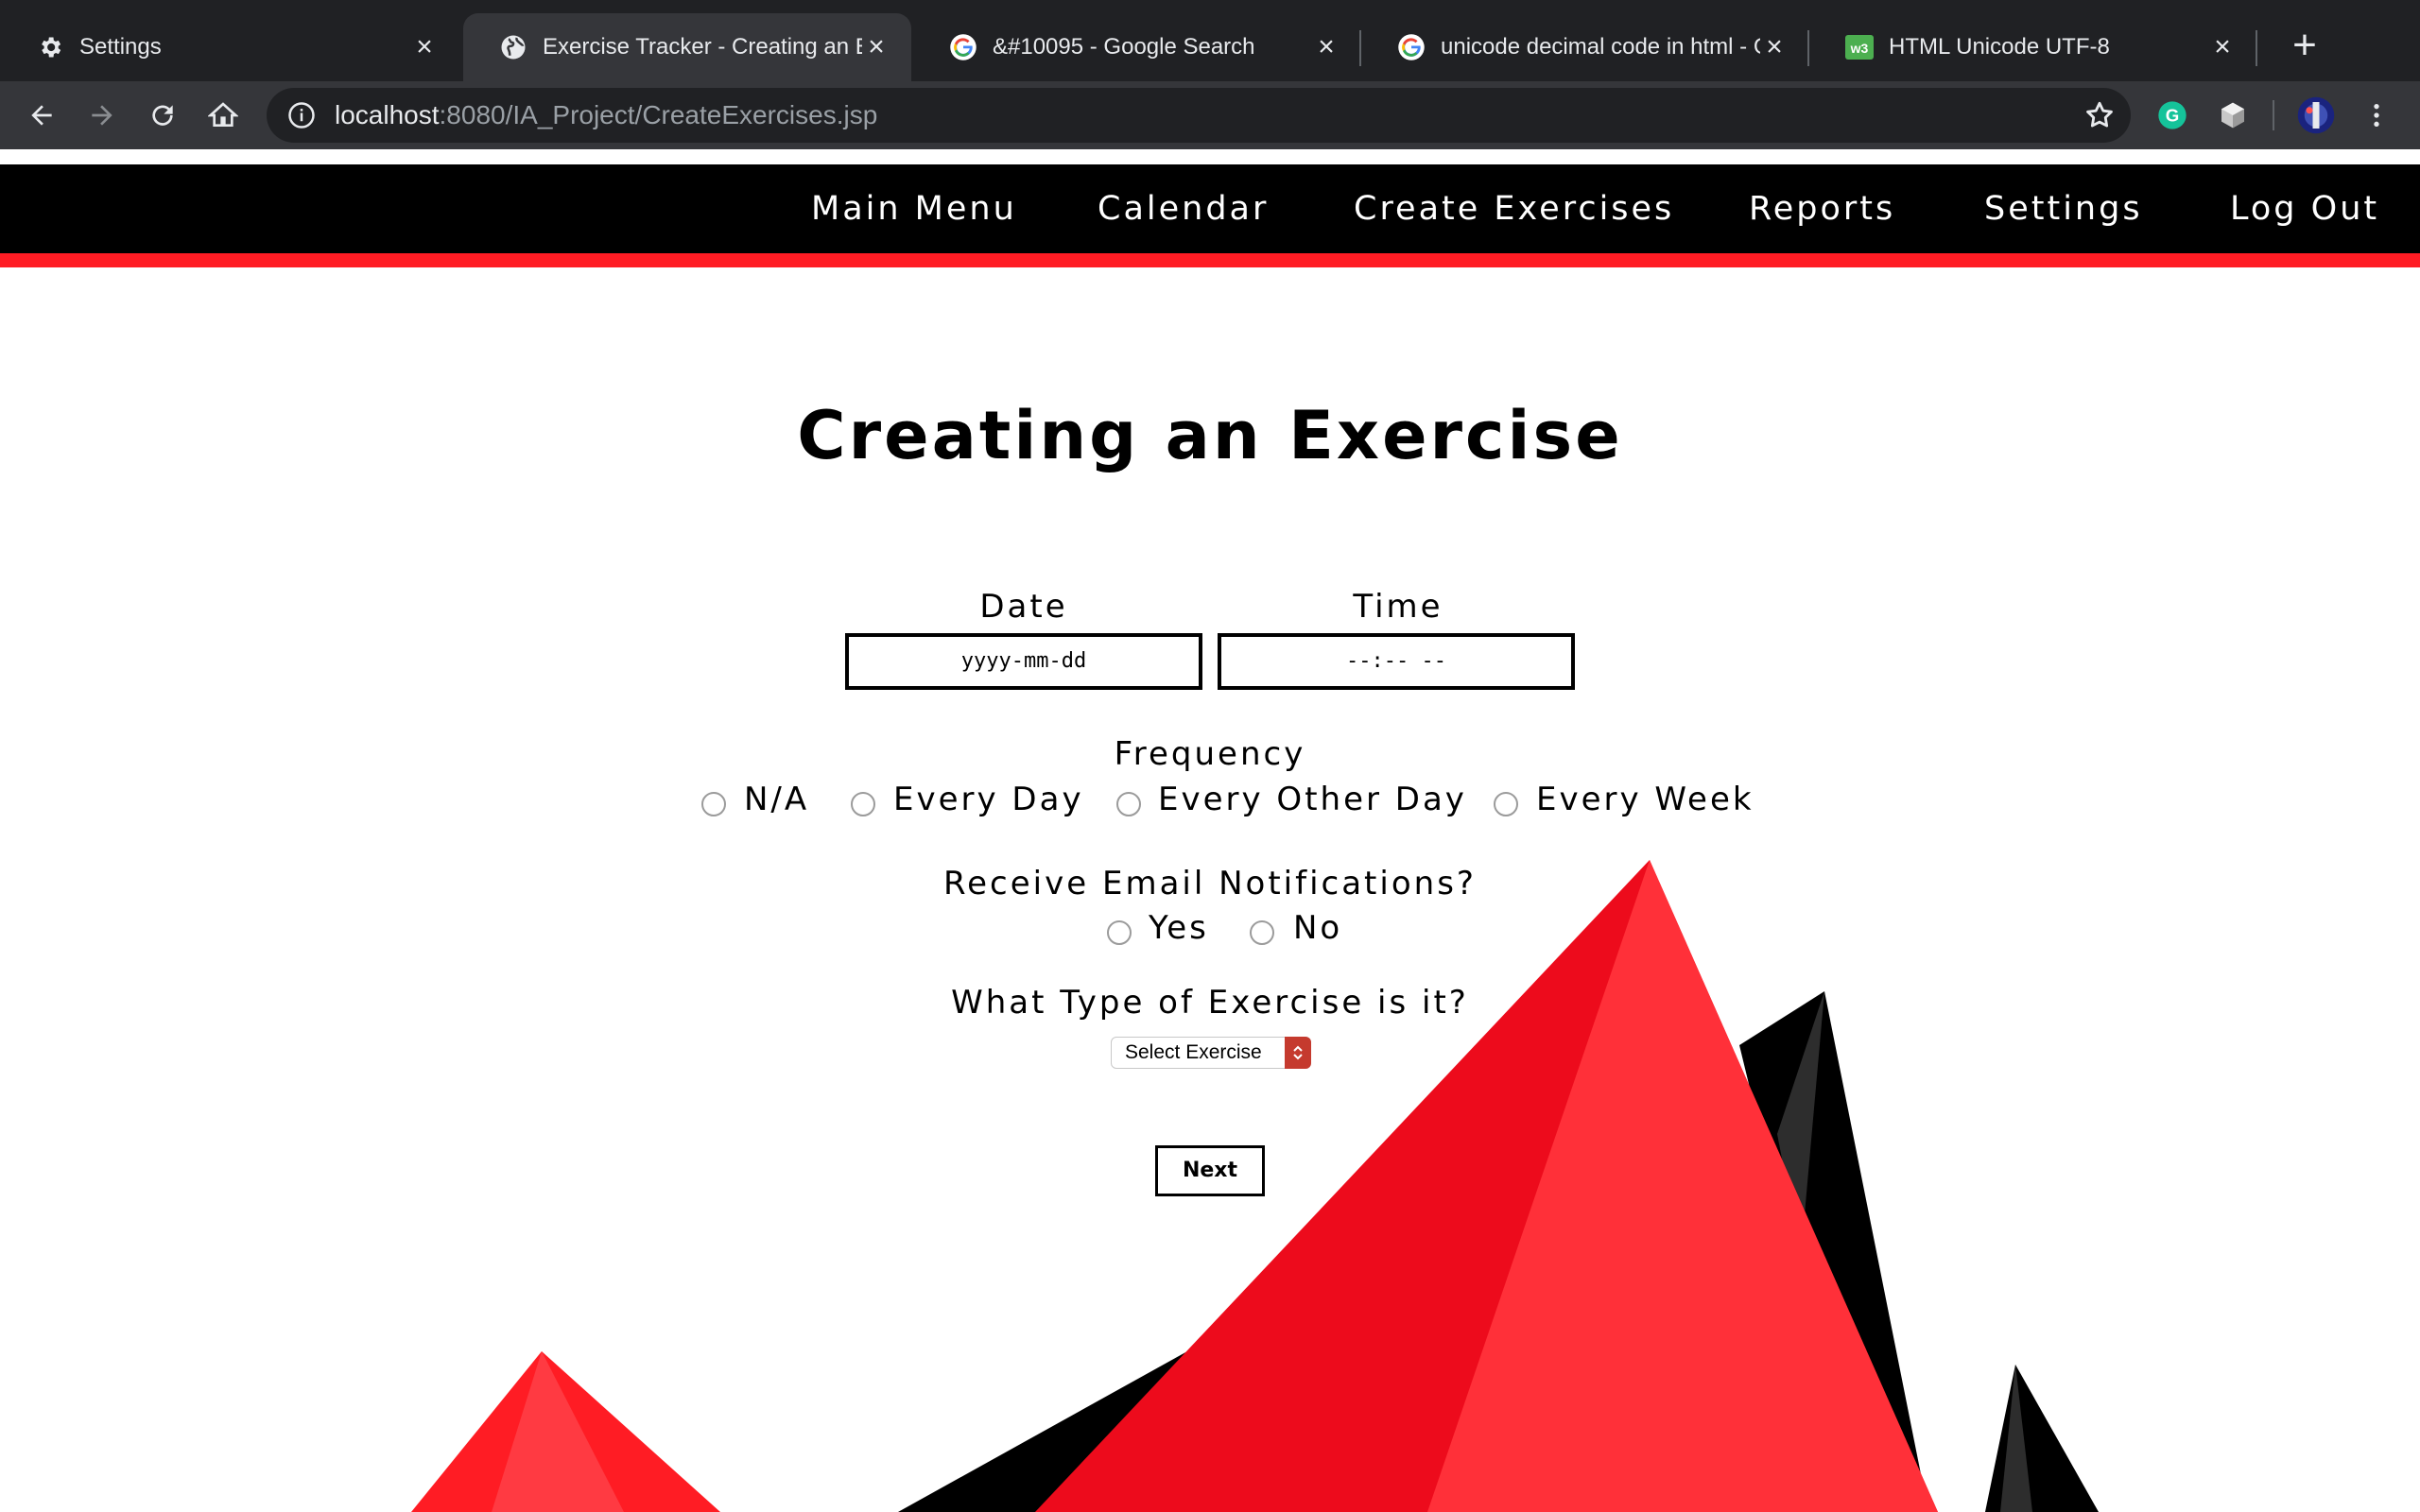 Image resolution: width=2420 pixels, height=1512 pixels. Describe the element at coordinates (1210, 1170) in the screenshot. I see `next-button: Next` at that location.